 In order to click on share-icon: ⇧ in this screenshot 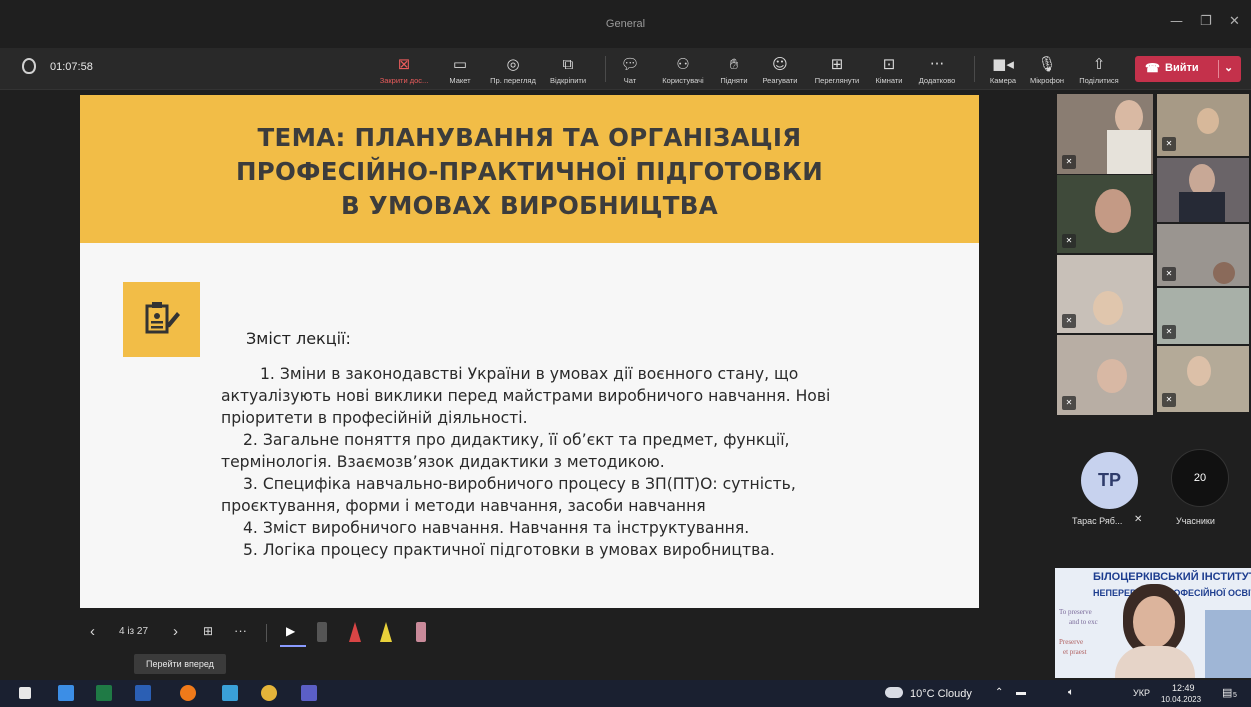, I will do `click(1099, 64)`.